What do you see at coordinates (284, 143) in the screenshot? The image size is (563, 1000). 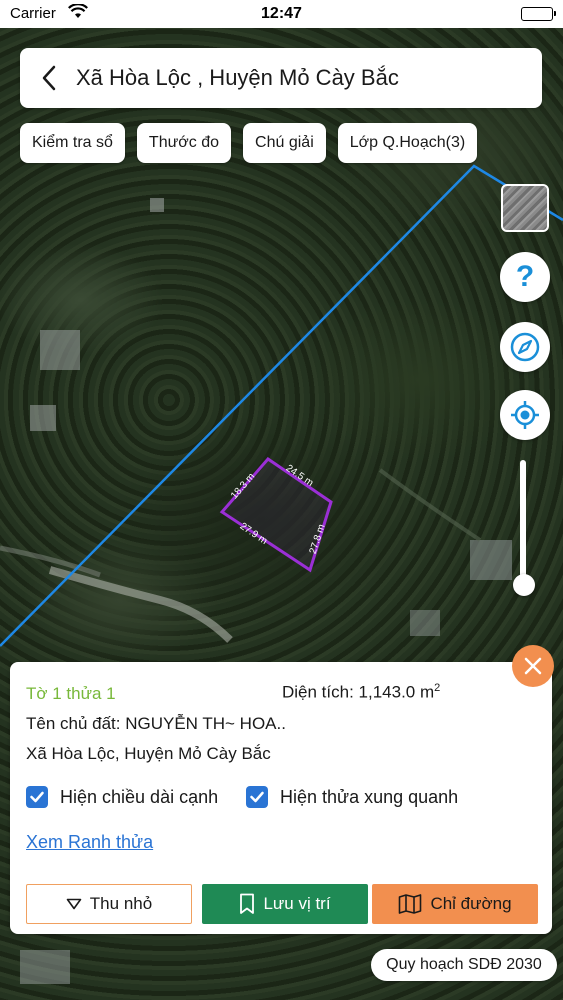 I see `legend-chip: Chú giải` at bounding box center [284, 143].